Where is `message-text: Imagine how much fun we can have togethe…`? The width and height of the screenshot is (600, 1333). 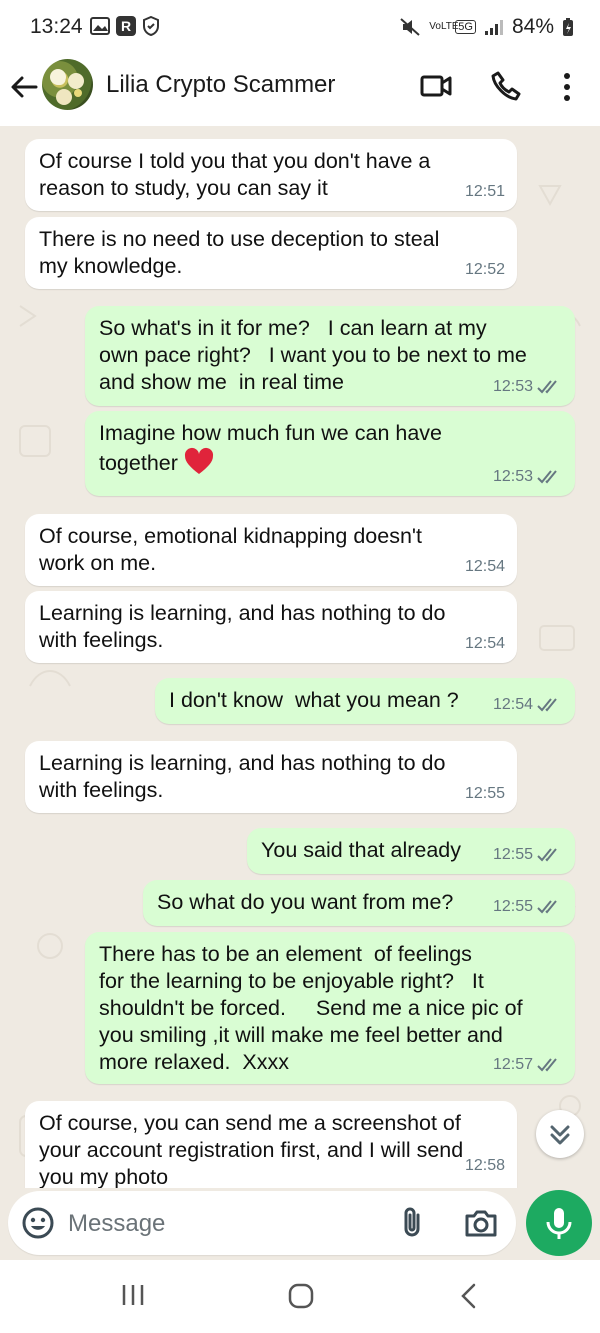 message-text: Imagine how much fun we can have togethe… is located at coordinates (271, 448).